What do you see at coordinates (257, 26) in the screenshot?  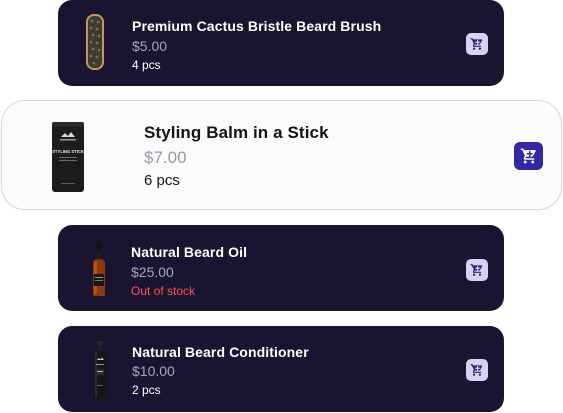 I see `product-title: Premium Cactus Bristle Beard Brush` at bounding box center [257, 26].